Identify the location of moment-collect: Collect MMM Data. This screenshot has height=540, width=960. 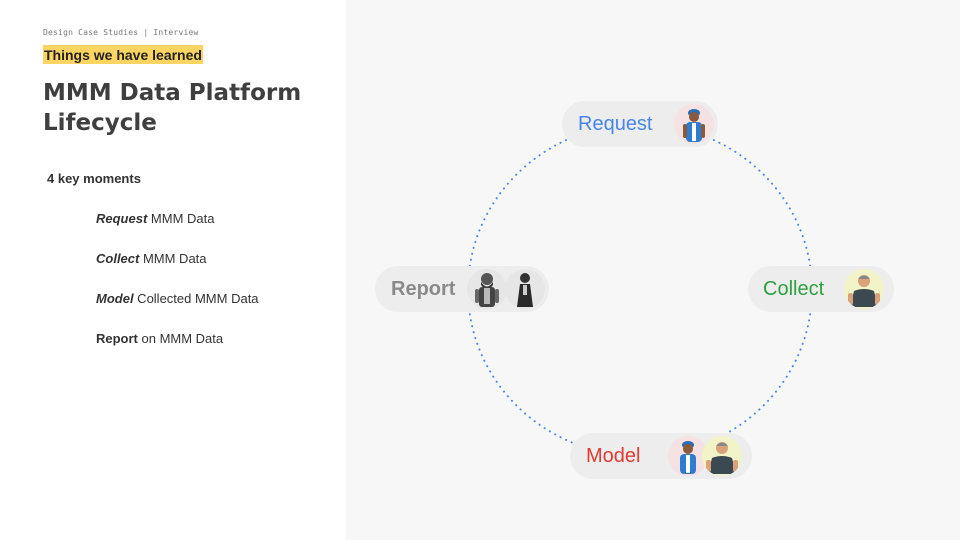
(151, 258).